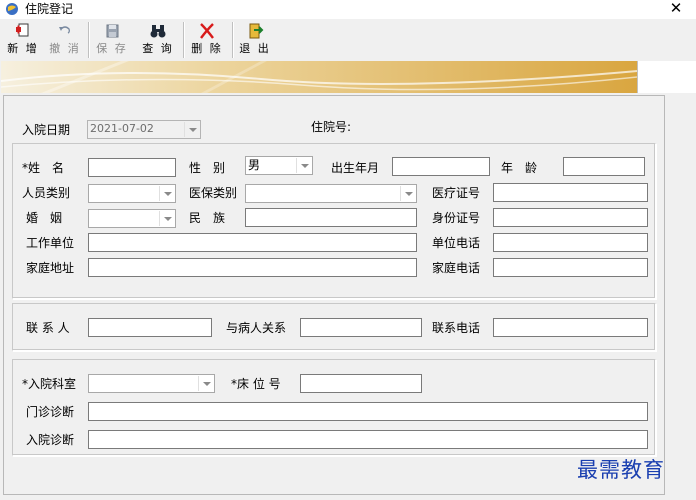 Image resolution: width=696 pixels, height=500 pixels. Describe the element at coordinates (256, 384) in the screenshot. I see `bed-label: *床 位 号` at that location.